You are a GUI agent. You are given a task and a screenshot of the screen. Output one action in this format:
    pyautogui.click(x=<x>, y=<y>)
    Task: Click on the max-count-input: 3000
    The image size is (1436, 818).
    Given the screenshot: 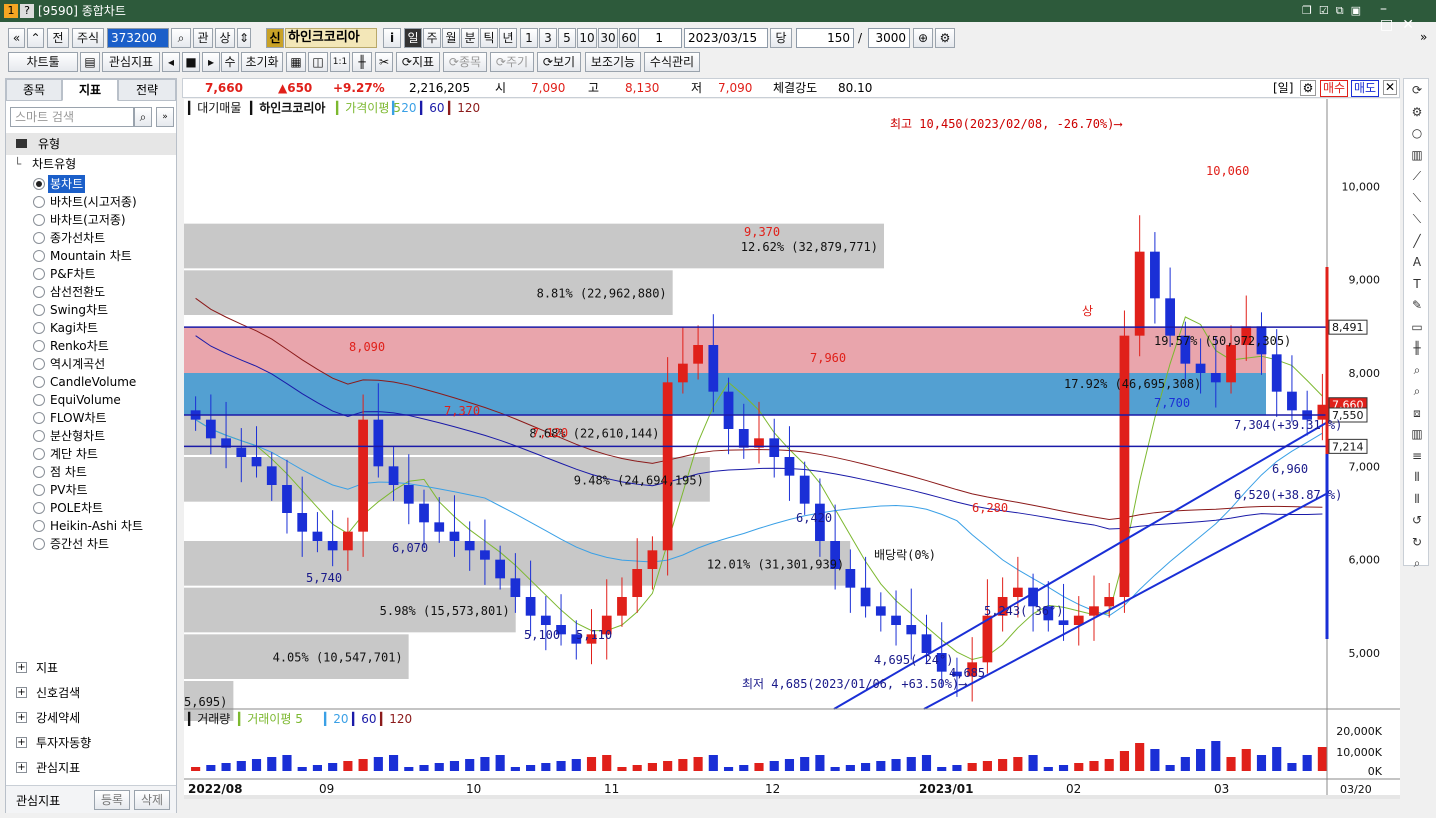 What is the action you would take?
    pyautogui.click(x=889, y=38)
    